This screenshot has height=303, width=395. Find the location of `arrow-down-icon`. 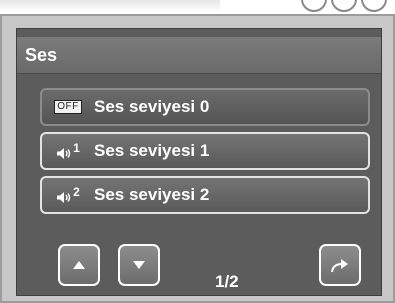

arrow-down-icon is located at coordinates (139, 265).